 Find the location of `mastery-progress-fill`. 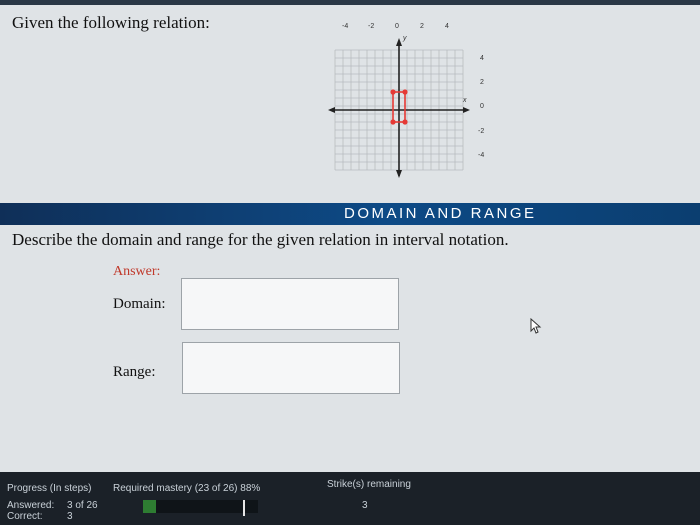

mastery-progress-fill is located at coordinates (150, 506).